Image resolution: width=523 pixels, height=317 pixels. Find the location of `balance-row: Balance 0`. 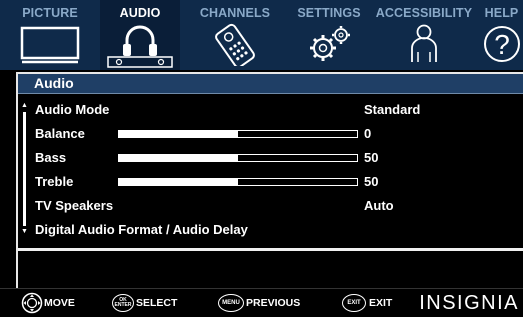

balance-row: Balance 0 is located at coordinates (270, 134).